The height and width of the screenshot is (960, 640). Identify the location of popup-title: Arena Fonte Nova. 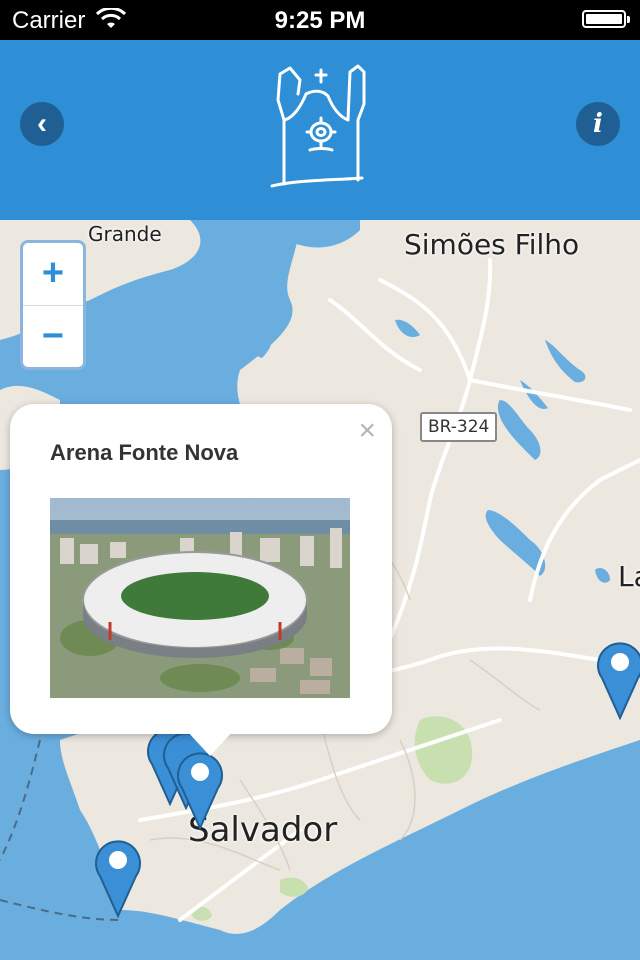
(144, 452).